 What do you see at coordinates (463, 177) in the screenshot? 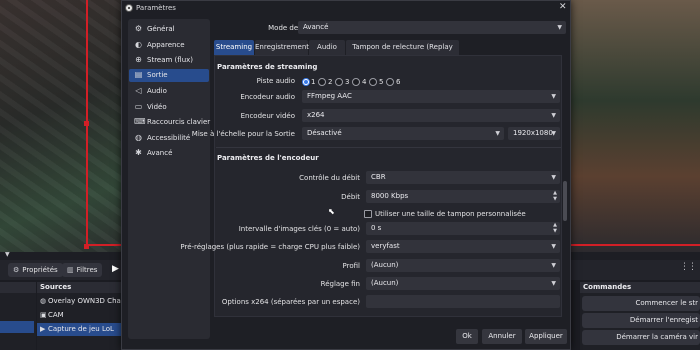
I see `rate-control-select: CBR ▼` at bounding box center [463, 177].